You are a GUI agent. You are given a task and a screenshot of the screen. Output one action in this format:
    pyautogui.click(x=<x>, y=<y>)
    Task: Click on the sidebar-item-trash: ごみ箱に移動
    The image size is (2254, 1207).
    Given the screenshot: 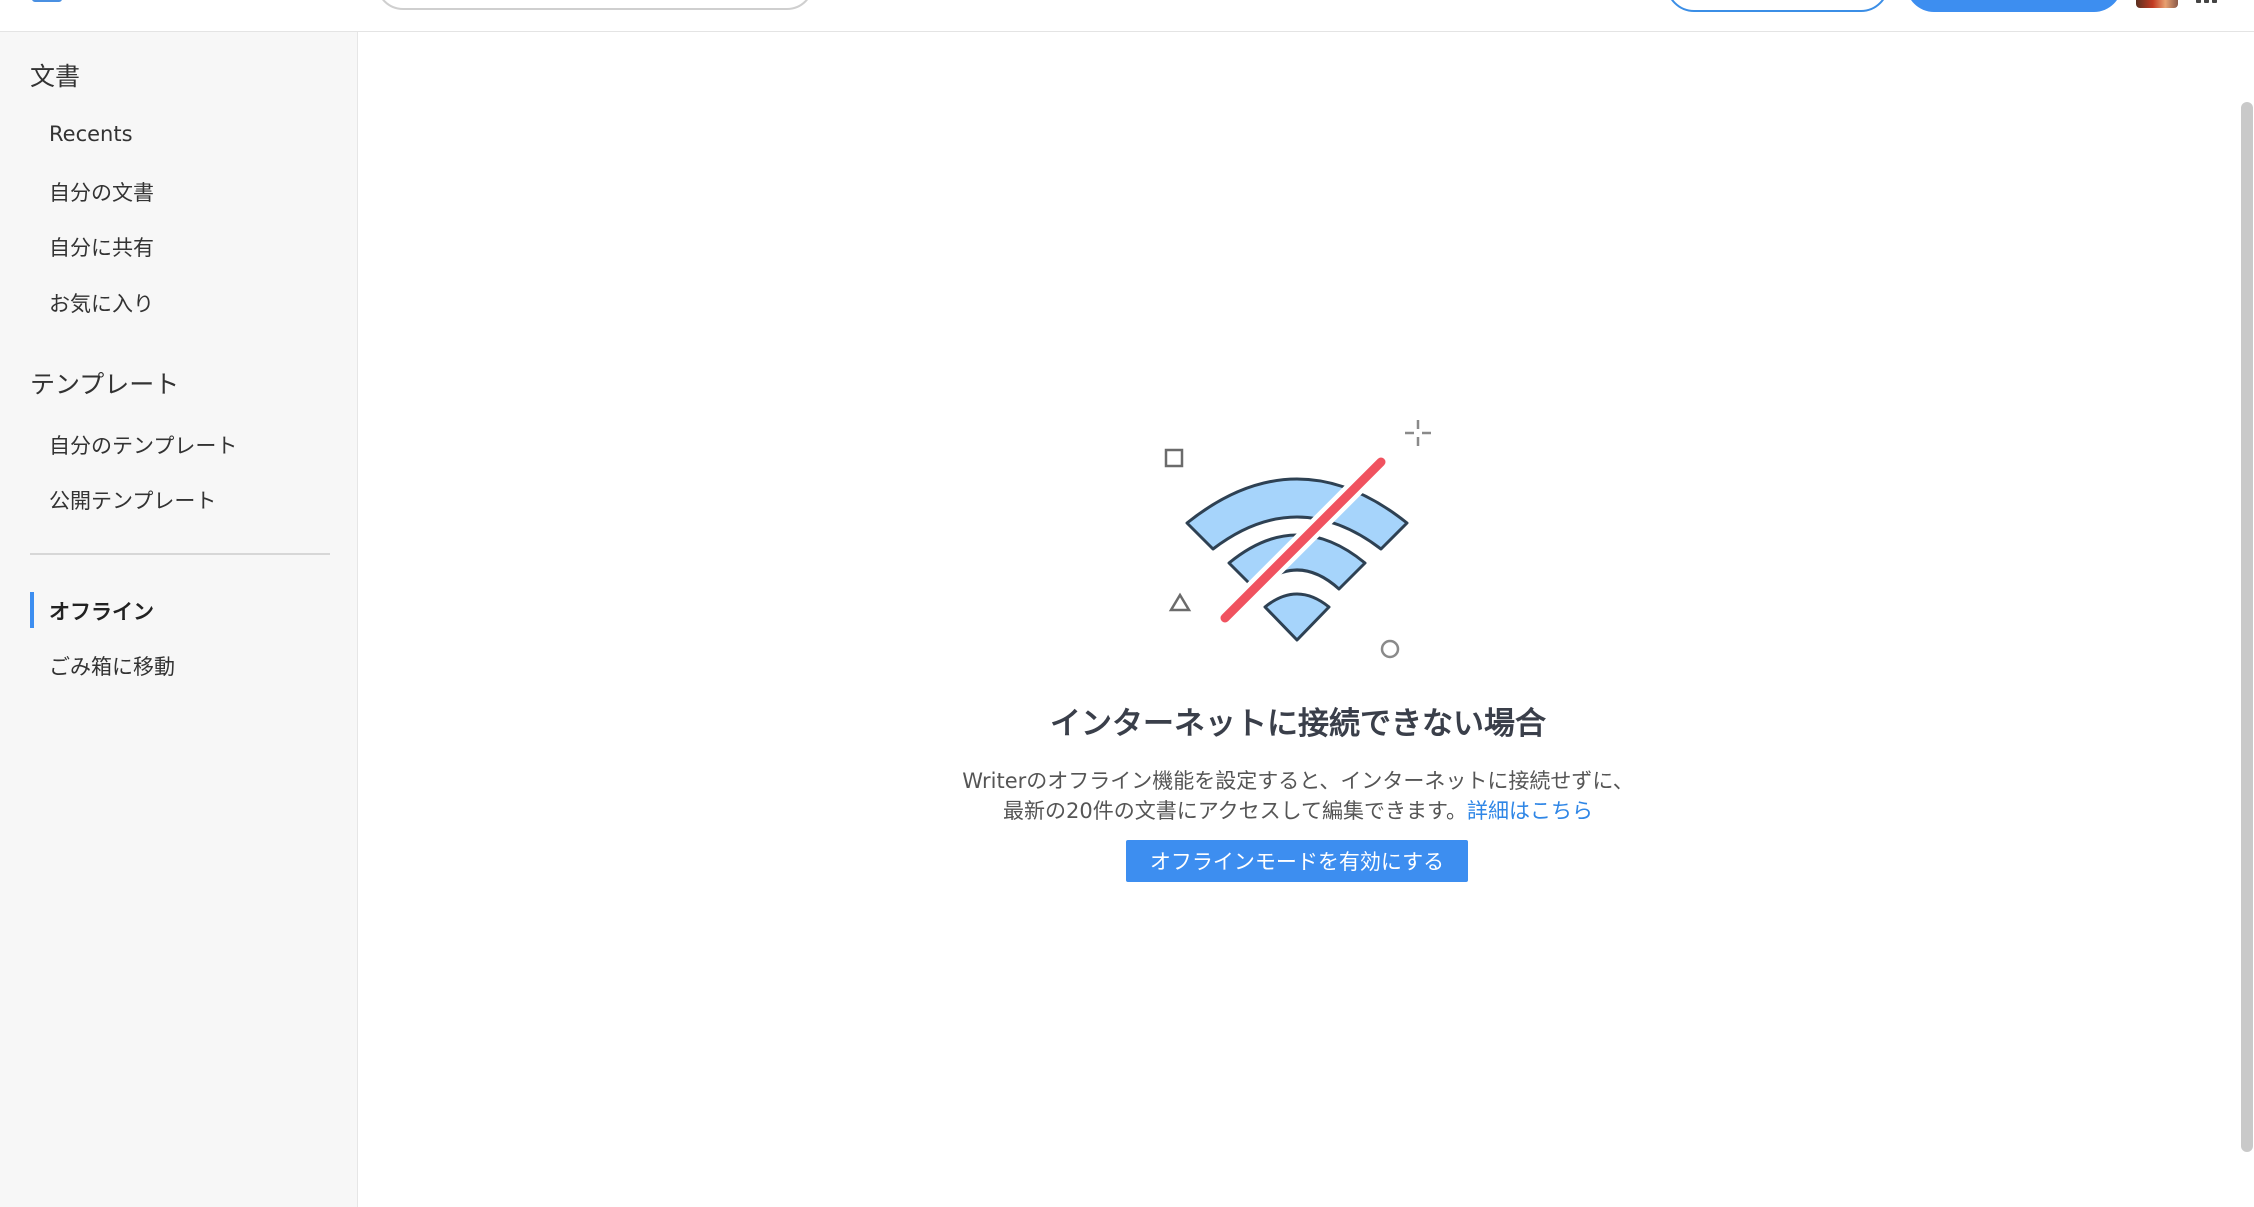 What is the action you would take?
    pyautogui.click(x=112, y=666)
    